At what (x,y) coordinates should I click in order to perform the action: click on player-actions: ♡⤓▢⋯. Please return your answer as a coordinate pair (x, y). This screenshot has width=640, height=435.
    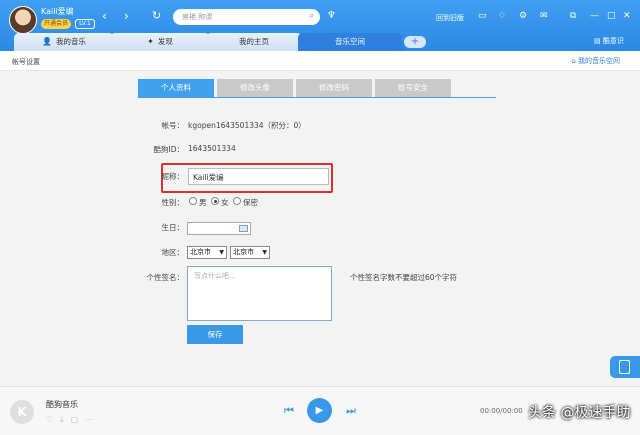
    Looking at the image, I should click on (73, 420).